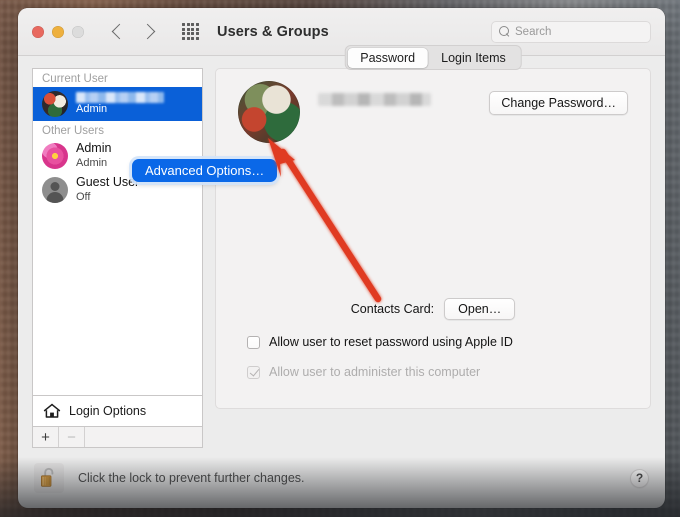 This screenshot has height=517, width=680. I want to click on contacts-card-label: Contacts Card:, so click(392, 309).